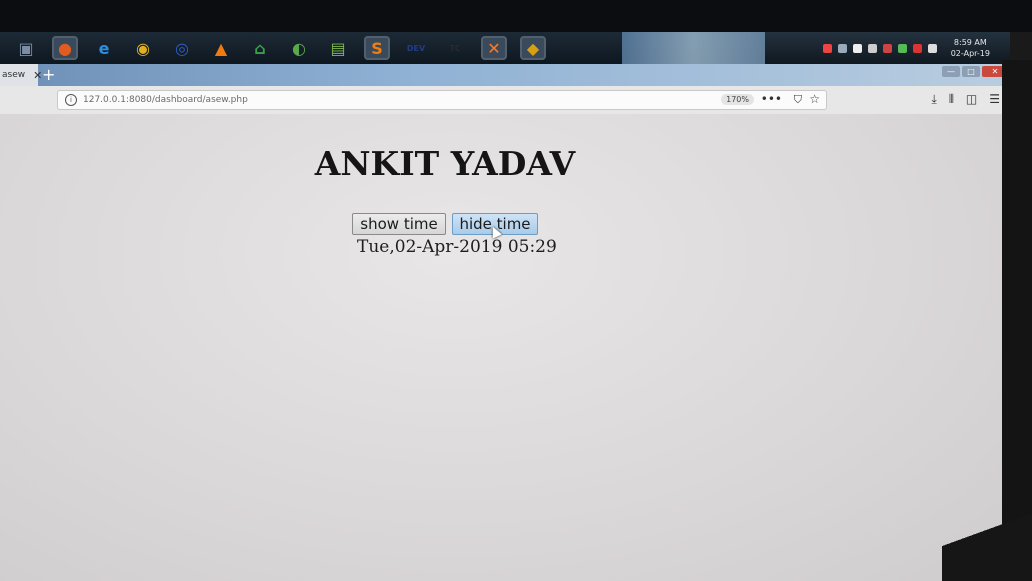 This screenshot has height=581, width=1032. Describe the element at coordinates (260, 48) in the screenshot. I see `home-icon: ⌂` at that location.